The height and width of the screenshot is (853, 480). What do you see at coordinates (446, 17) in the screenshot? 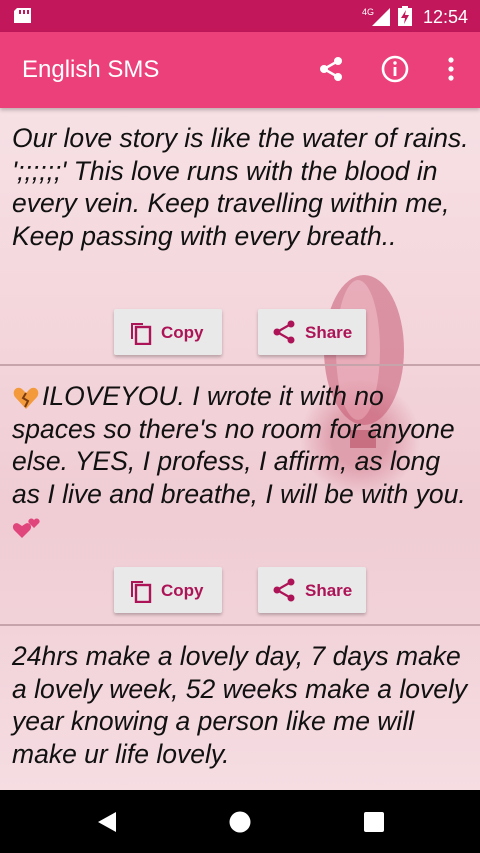
I see `clock: 12:54` at bounding box center [446, 17].